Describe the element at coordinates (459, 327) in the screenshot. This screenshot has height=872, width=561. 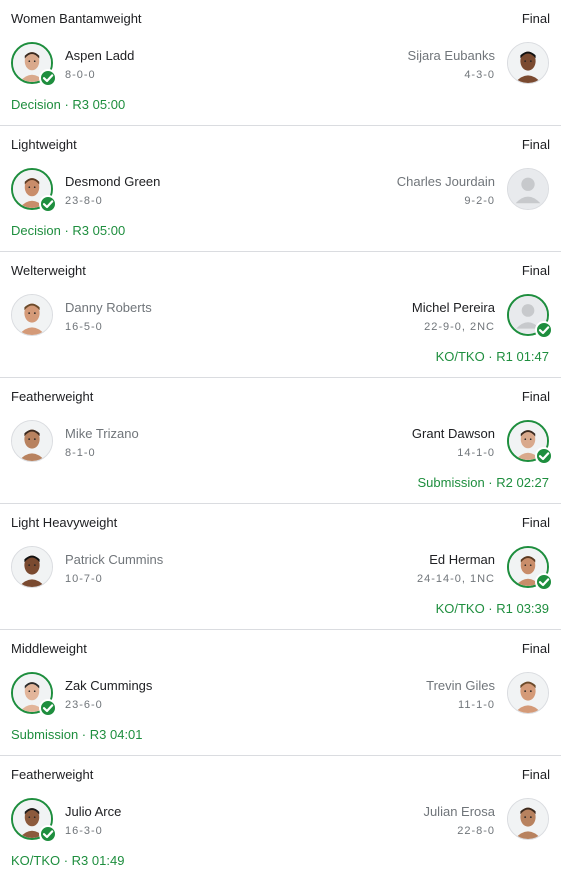
I see `fighter-record-right: 22-9-0, 2NC` at that location.